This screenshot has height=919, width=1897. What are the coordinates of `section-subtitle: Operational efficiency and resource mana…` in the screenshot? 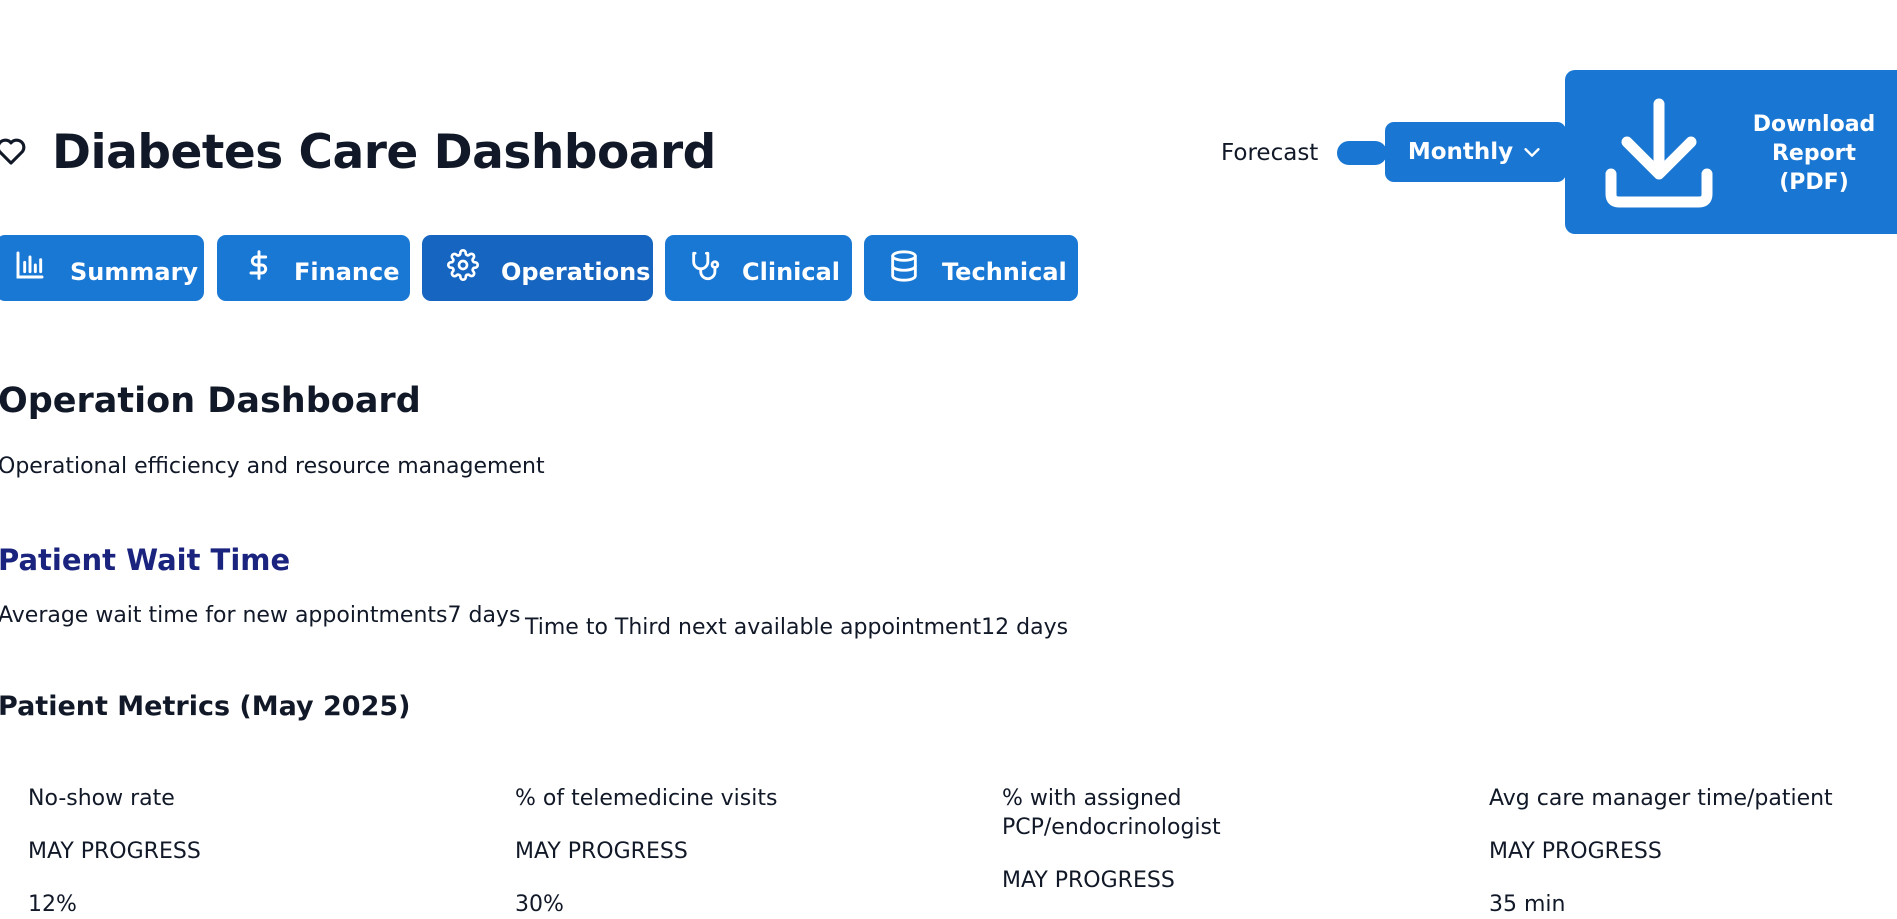 It's located at (272, 466).